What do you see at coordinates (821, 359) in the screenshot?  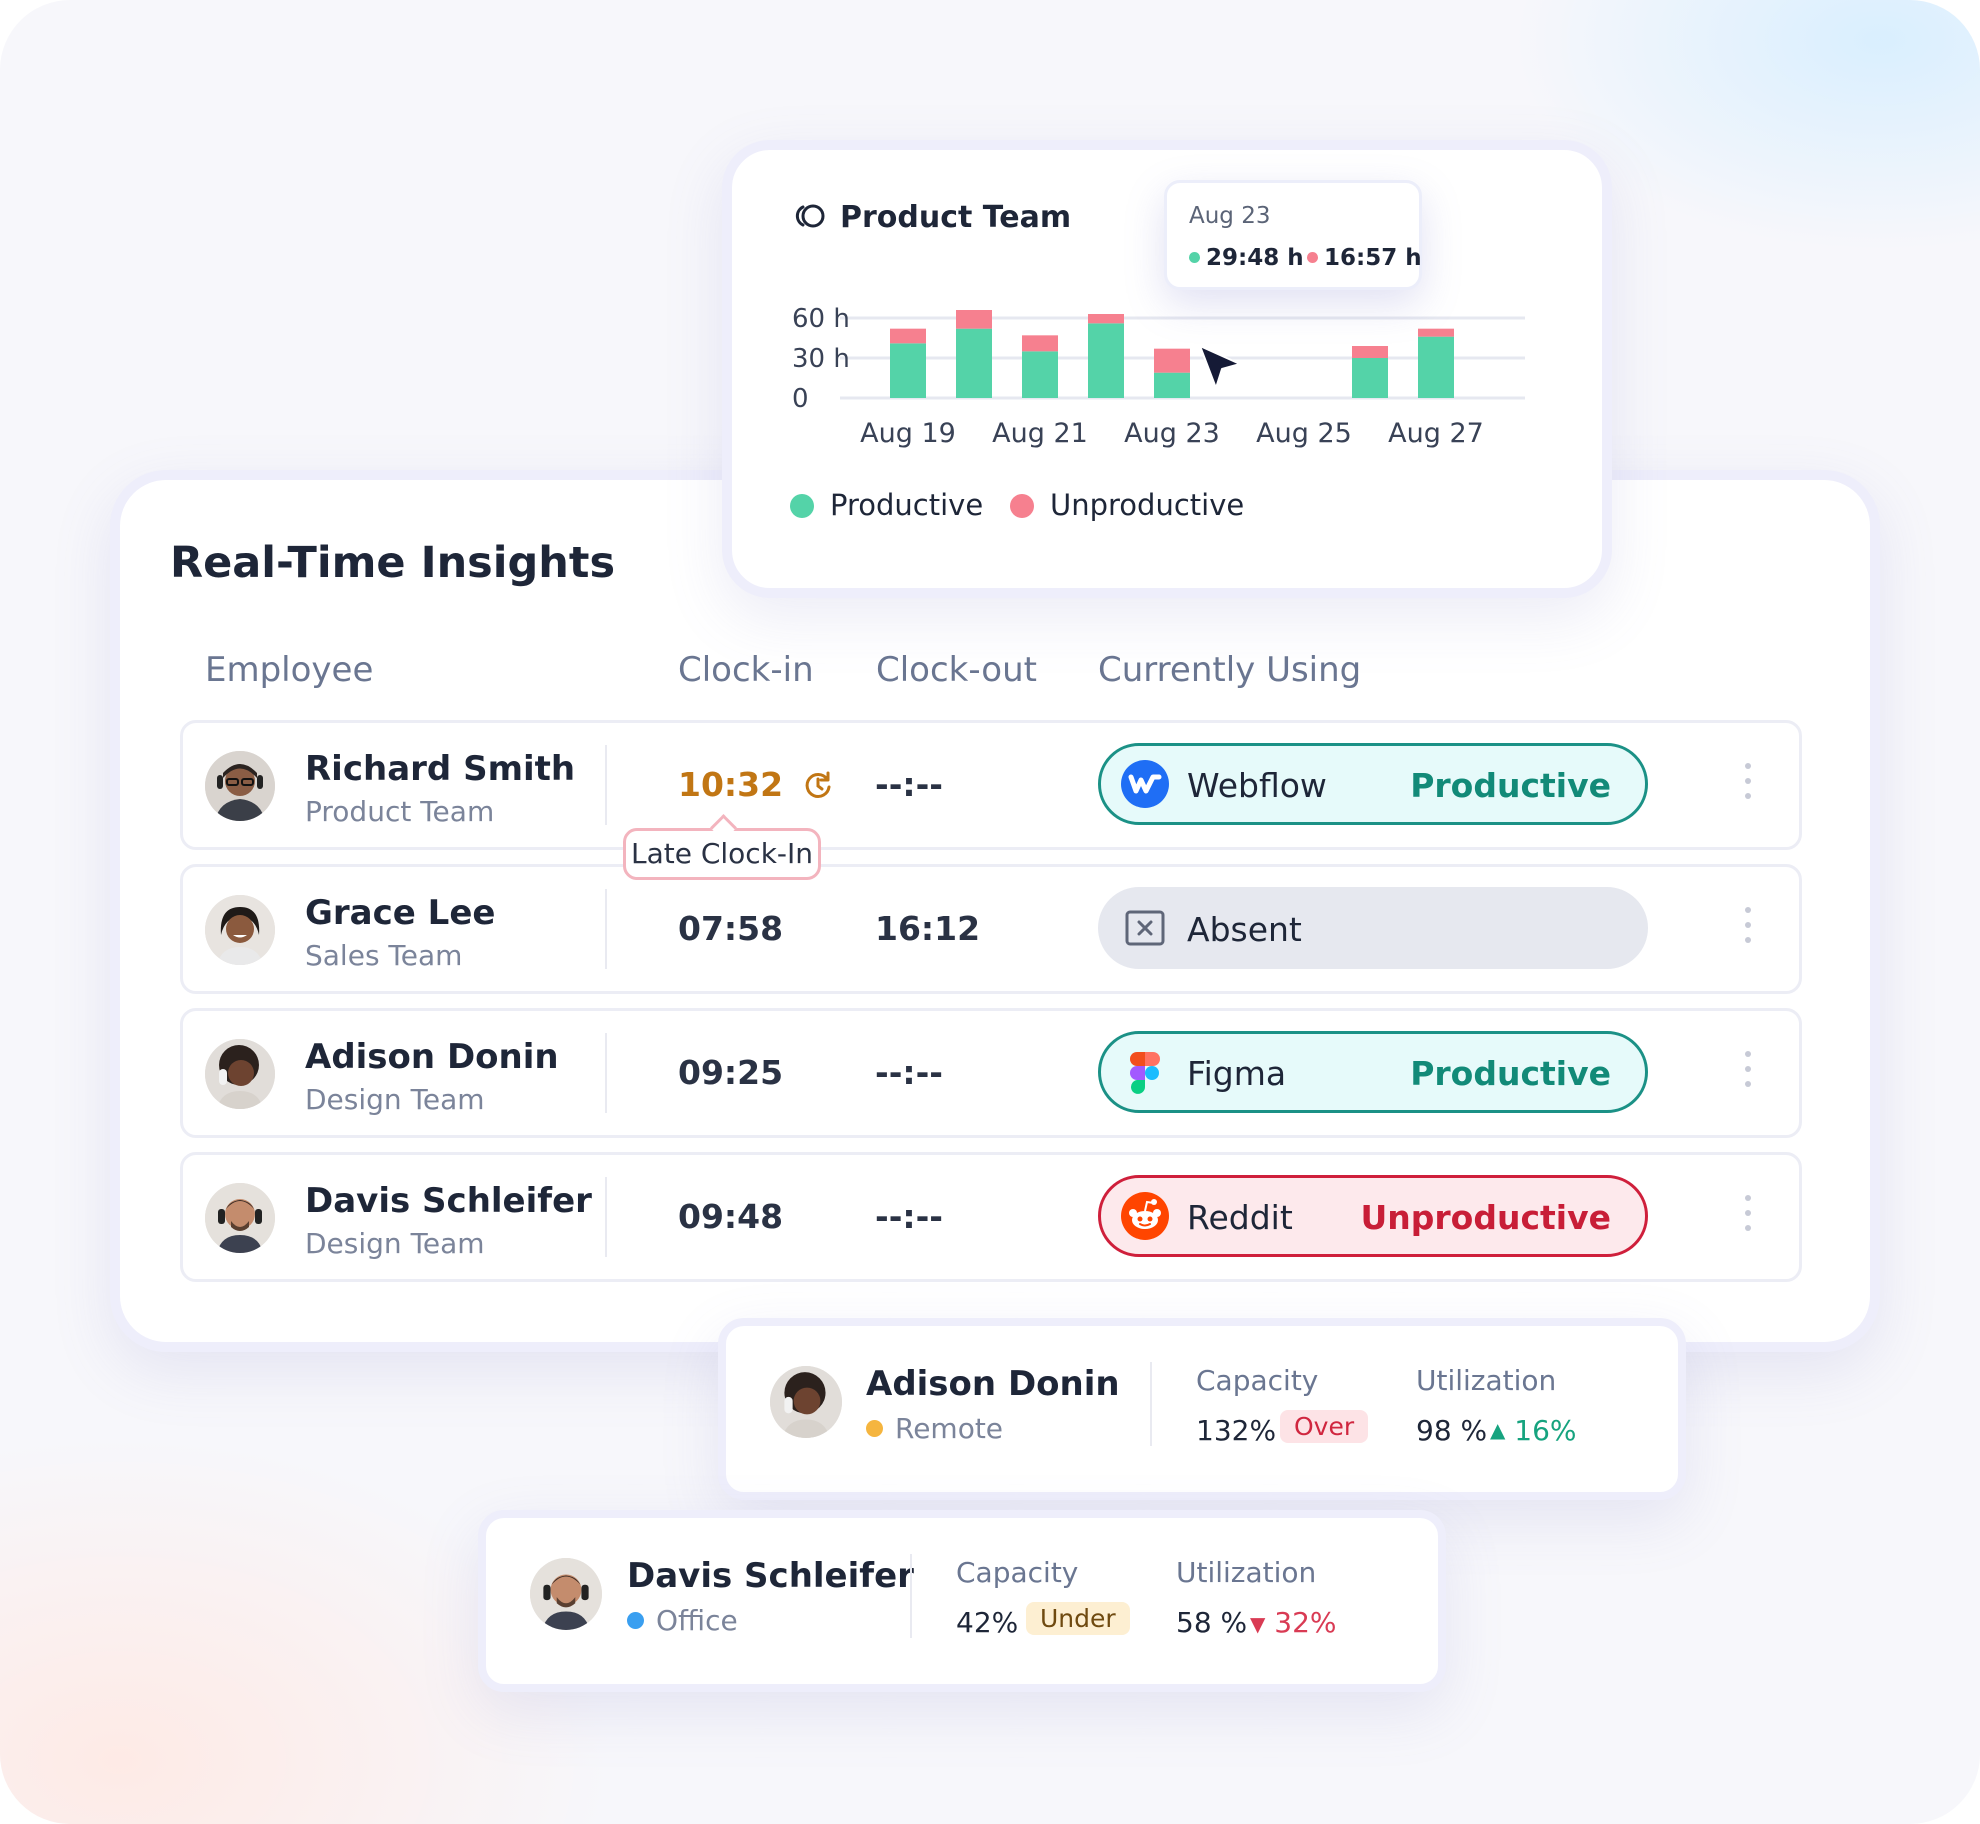 I see `y-tick-label: 30 h` at bounding box center [821, 359].